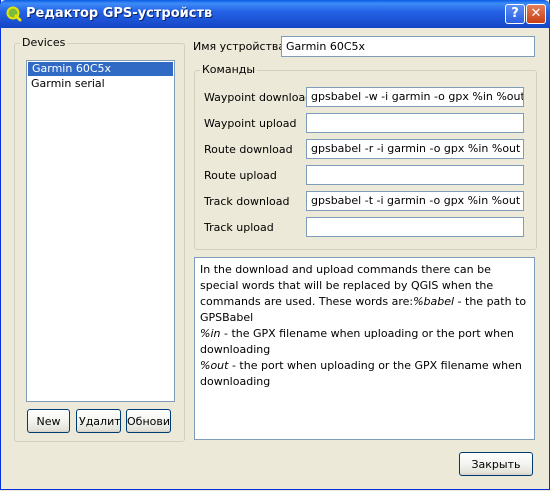 This screenshot has height=491, width=550. What do you see at coordinates (250, 123) in the screenshot?
I see `waypoint-upload-label: Waypoint upload` at bounding box center [250, 123].